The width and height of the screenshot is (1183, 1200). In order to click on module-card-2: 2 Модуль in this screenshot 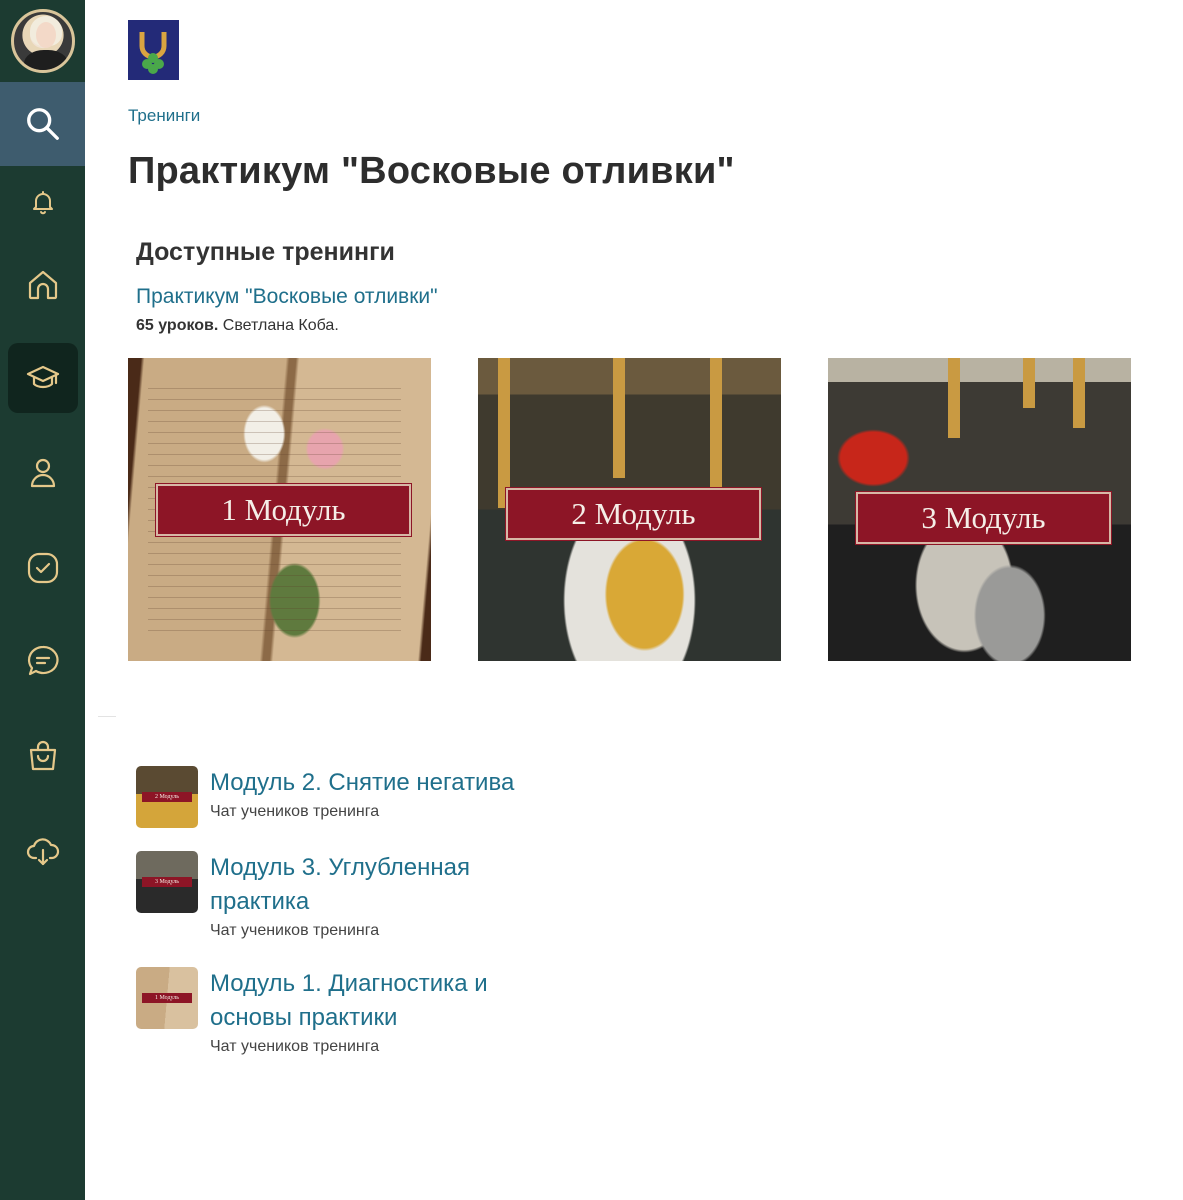, I will do `click(629, 509)`.